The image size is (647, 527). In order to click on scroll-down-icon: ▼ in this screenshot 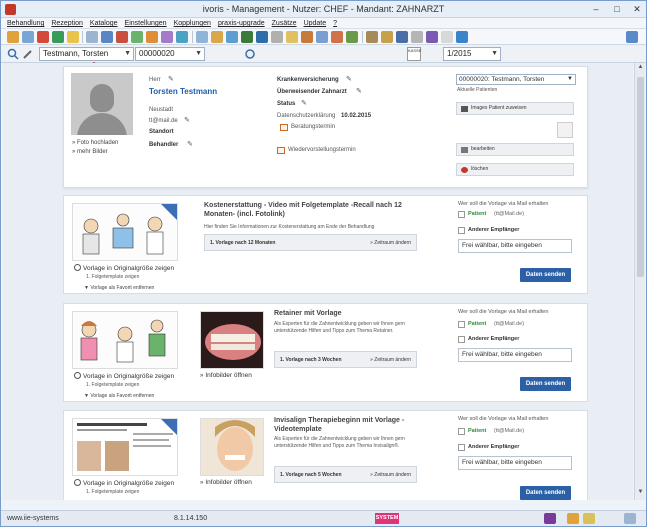, I will do `click(640, 494)`.